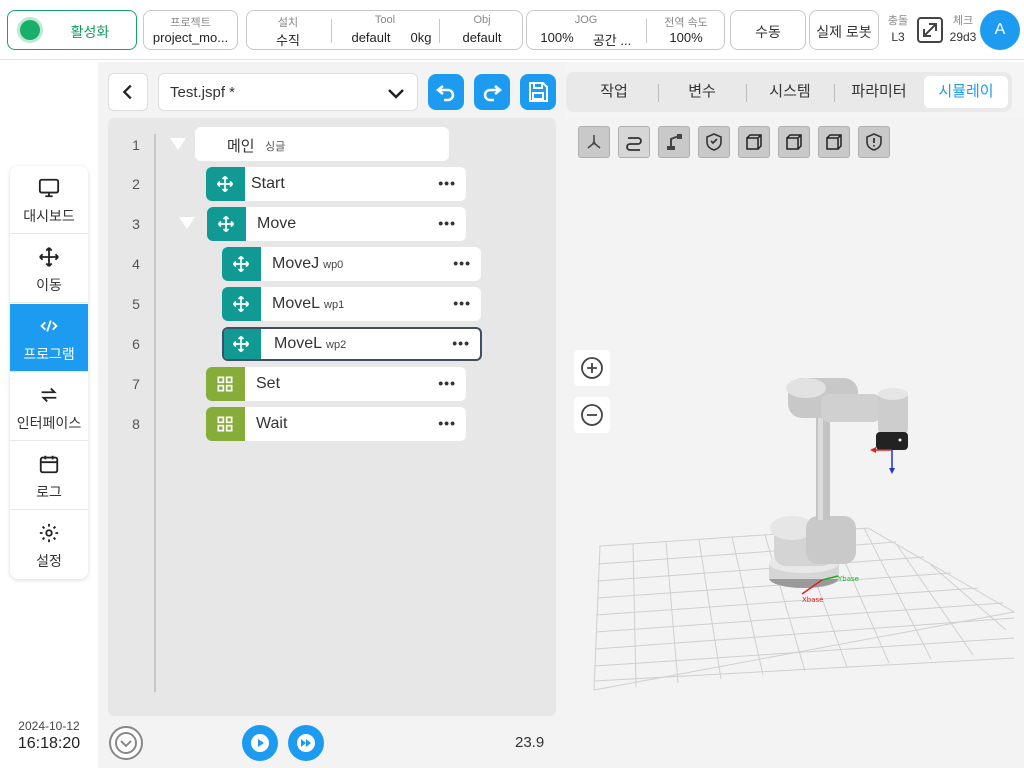 The image size is (1024, 768). Describe the element at coordinates (482, 37) in the screenshot. I see `obj-value: default` at that location.